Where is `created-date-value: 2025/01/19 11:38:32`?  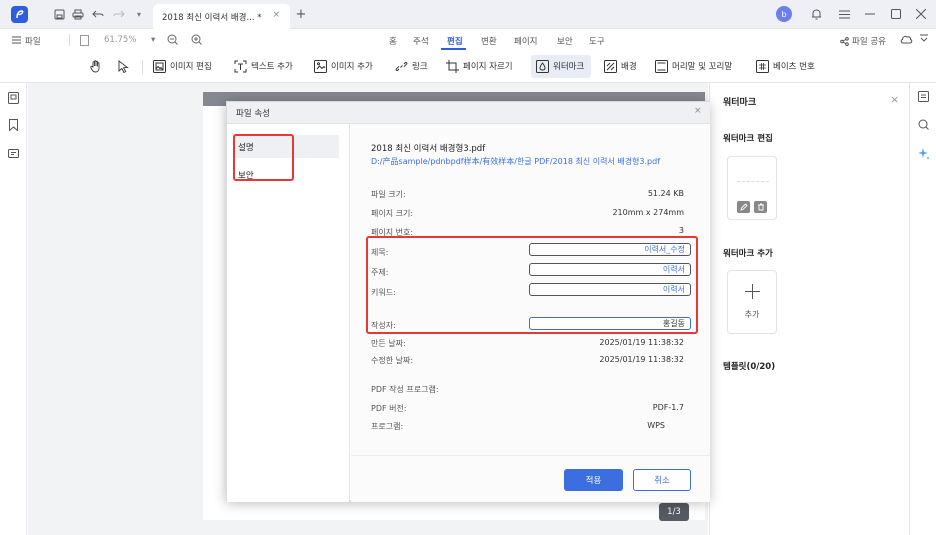 created-date-value: 2025/01/19 11:38:32 is located at coordinates (641, 342).